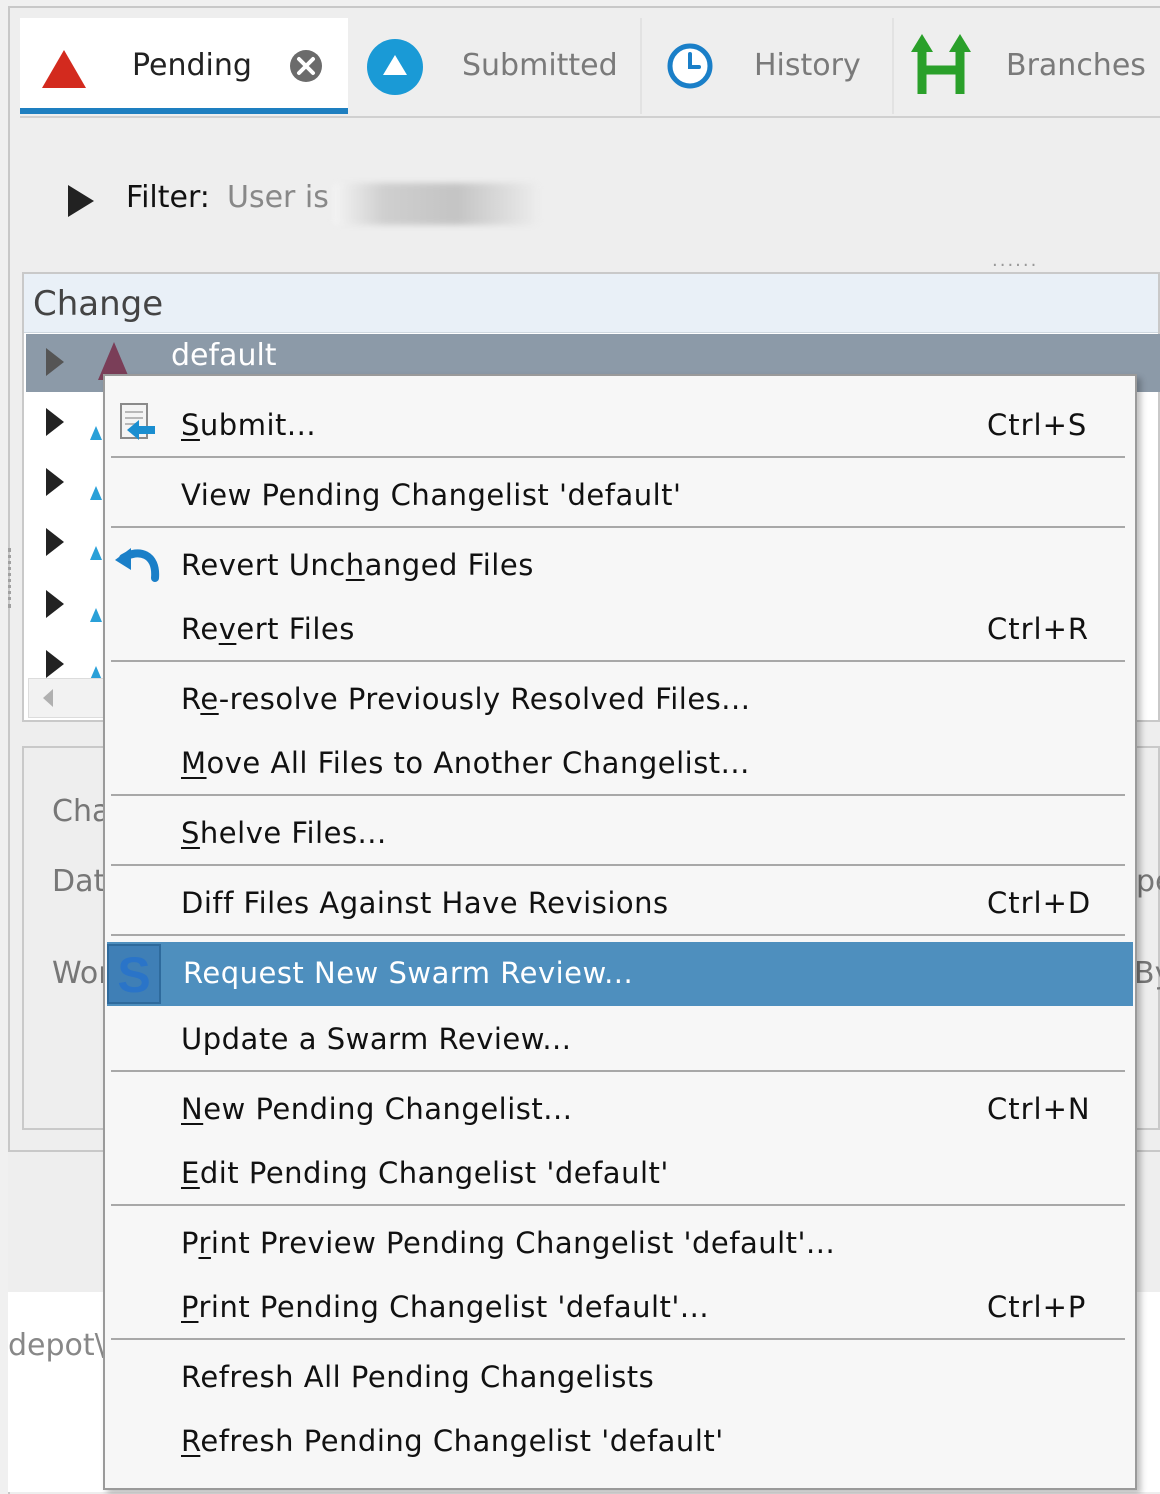  I want to click on branches-icon, so click(941, 68).